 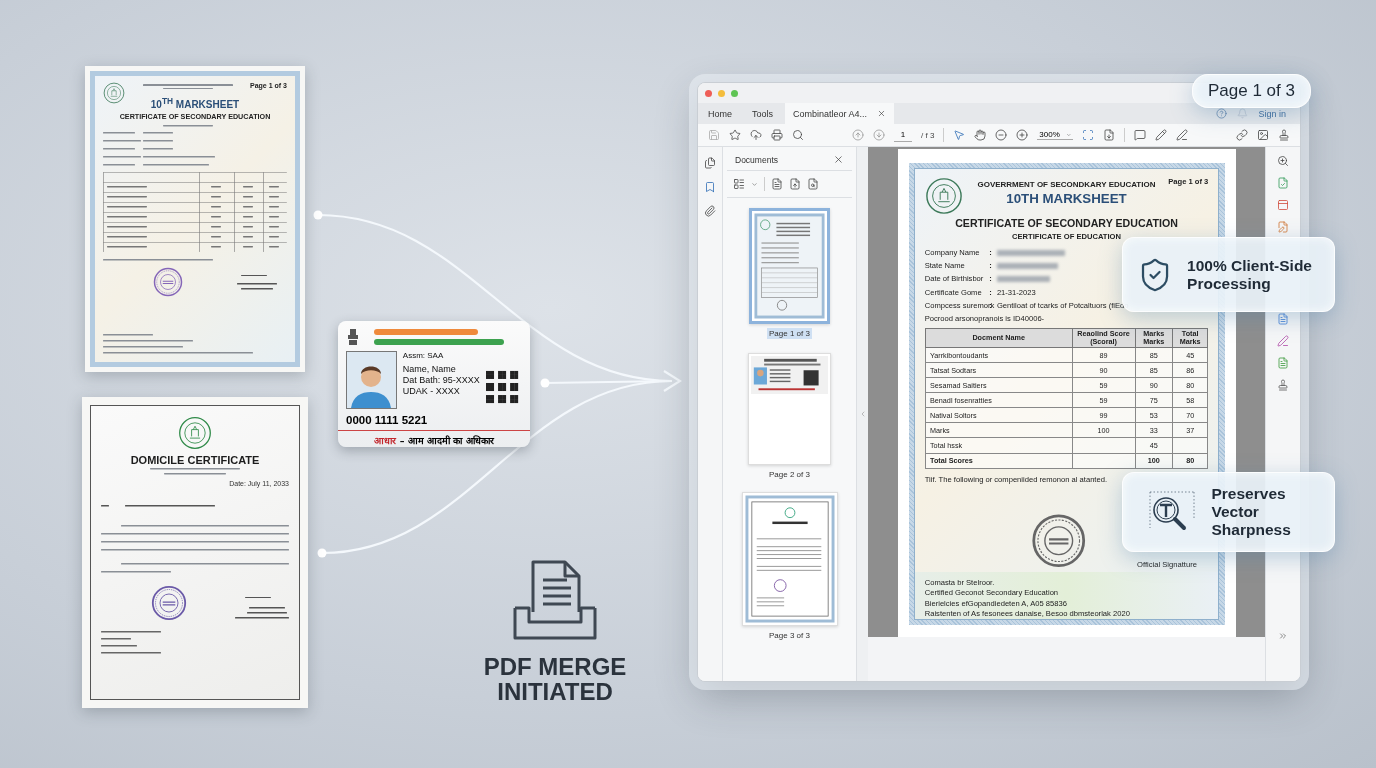 What do you see at coordinates (1182, 135) in the screenshot?
I see `sign-pen-icon` at bounding box center [1182, 135].